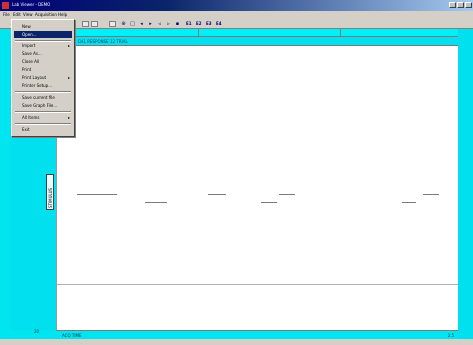 This screenshot has width=473, height=345. Describe the element at coordinates (43, 26) in the screenshot. I see `file-menu-item: New` at that location.